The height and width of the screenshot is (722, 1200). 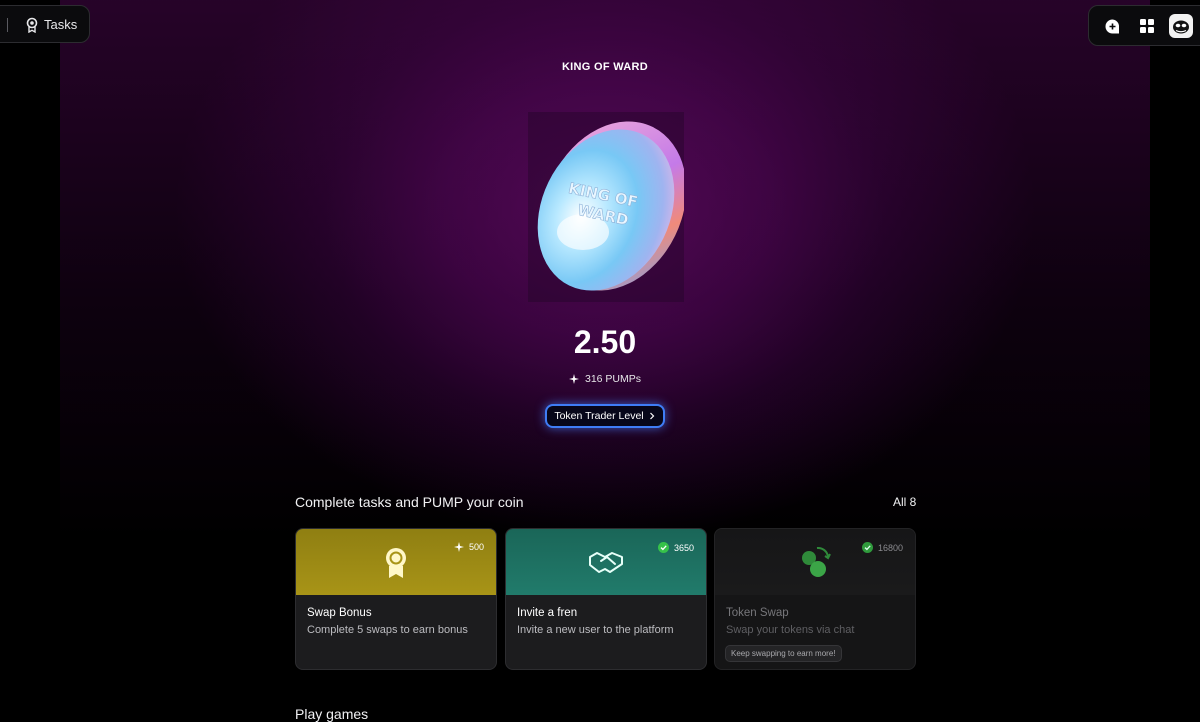 What do you see at coordinates (332, 714) in the screenshot?
I see `games-heading: Play games` at bounding box center [332, 714].